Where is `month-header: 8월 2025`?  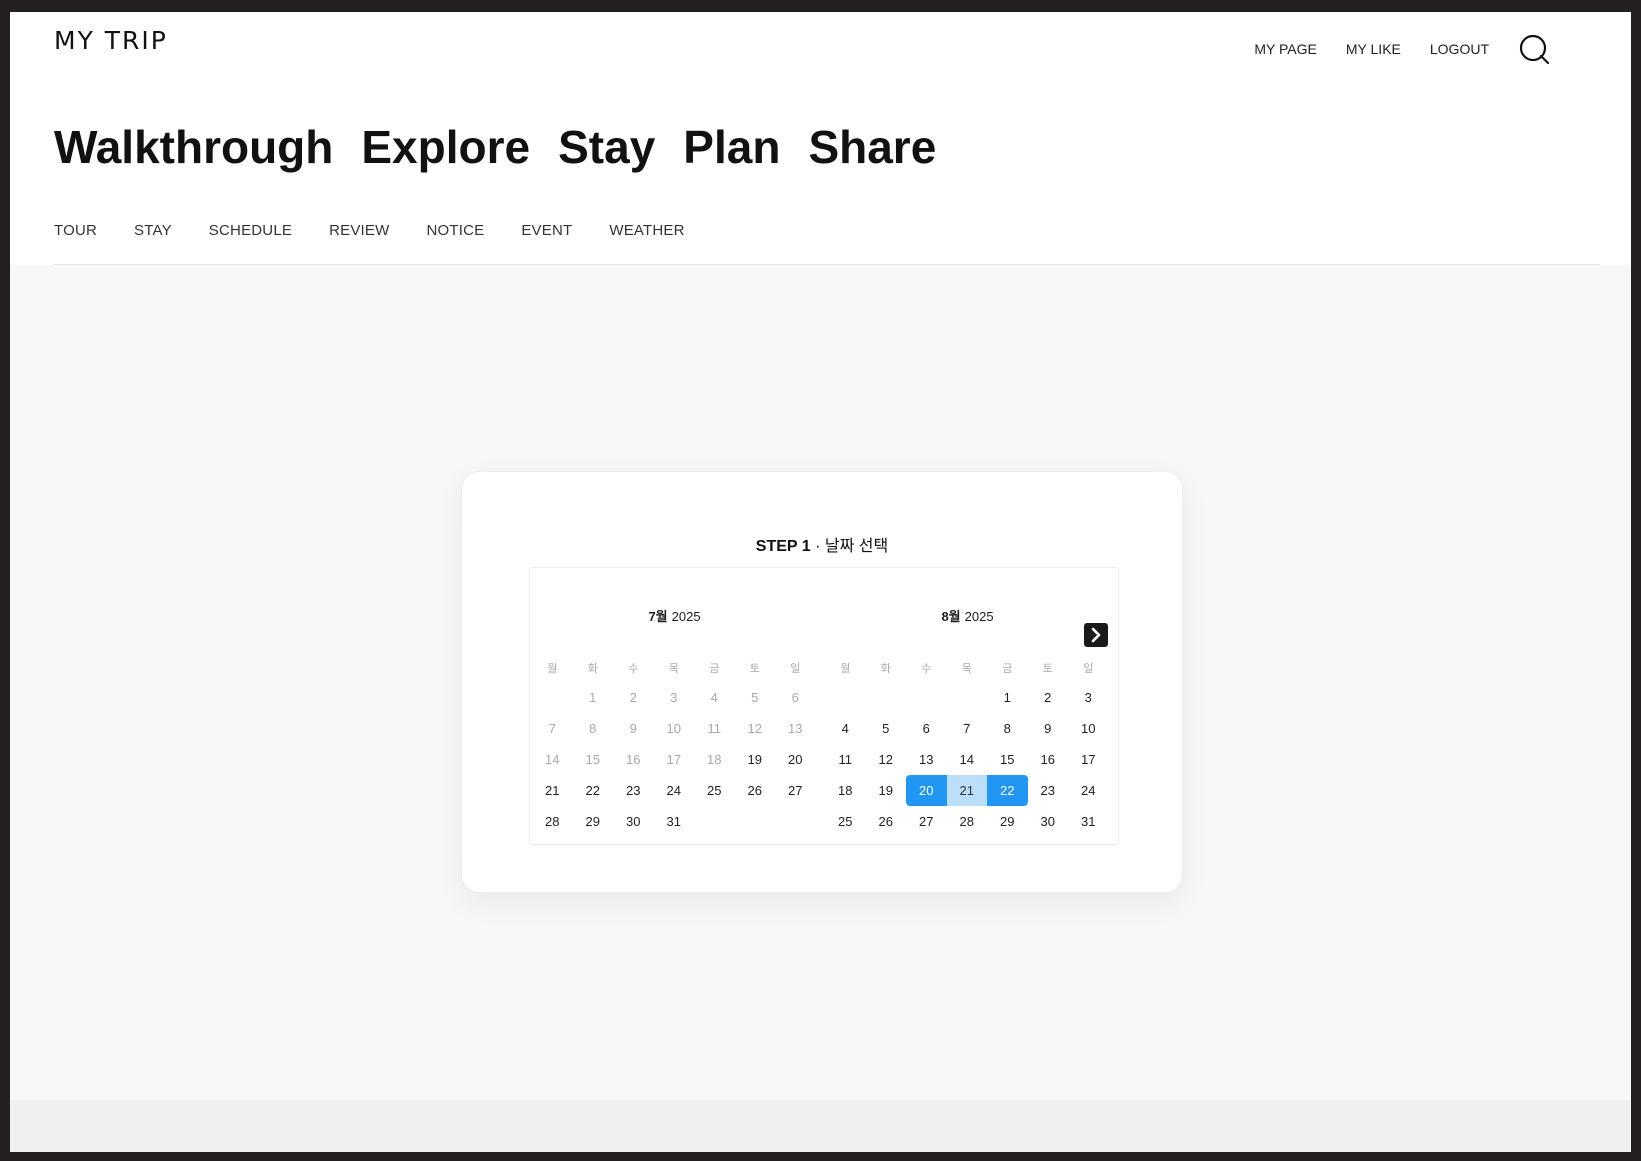
month-header: 8월 2025 is located at coordinates (967, 616).